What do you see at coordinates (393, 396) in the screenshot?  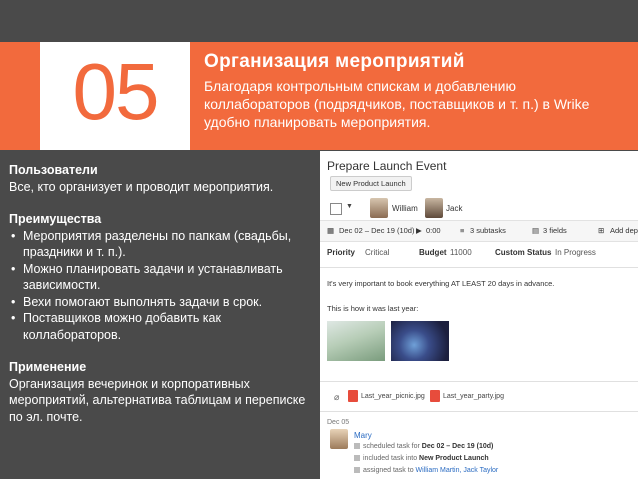 I see `attachment-name: Last_year_picnic.jpg` at bounding box center [393, 396].